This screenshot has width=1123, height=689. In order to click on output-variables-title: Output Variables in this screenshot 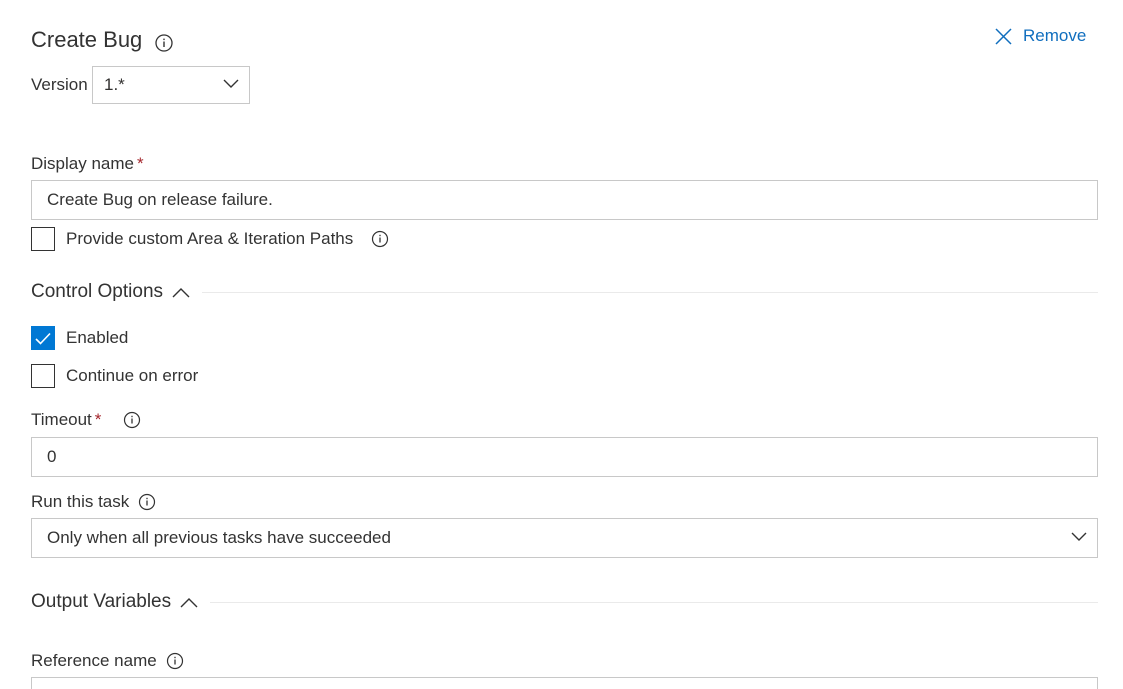, I will do `click(101, 601)`.